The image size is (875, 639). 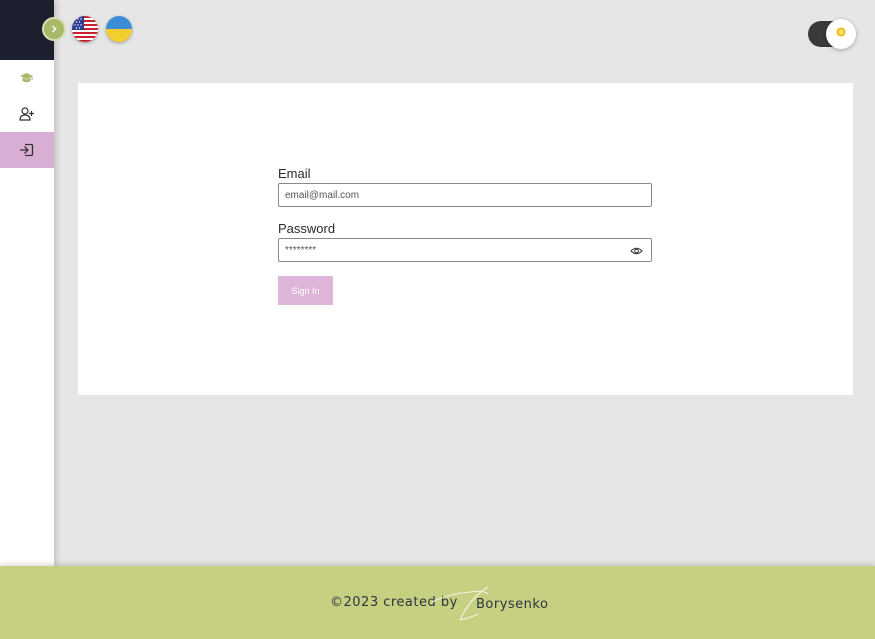 I want to click on sidebar-toggle-button, so click(x=54, y=29).